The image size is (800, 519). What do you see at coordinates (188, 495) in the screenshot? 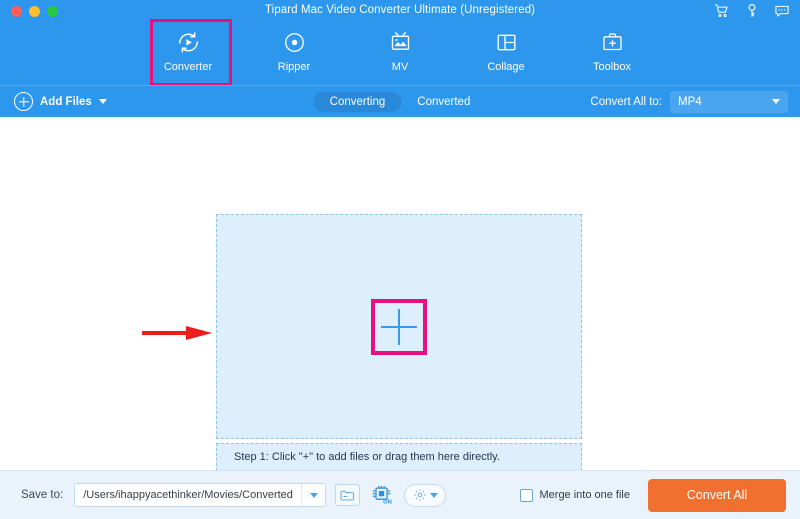
I see `save-path-value: /Users/ihappyacethinker/Movies/Converted` at bounding box center [188, 495].